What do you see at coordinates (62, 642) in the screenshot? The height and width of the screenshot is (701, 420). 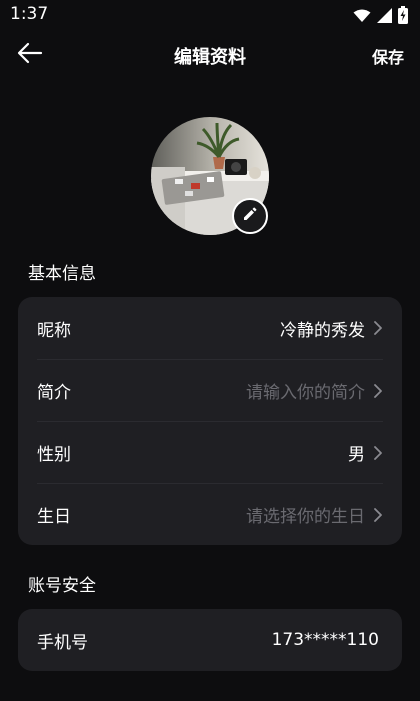 I see `phone-label: 手机号` at bounding box center [62, 642].